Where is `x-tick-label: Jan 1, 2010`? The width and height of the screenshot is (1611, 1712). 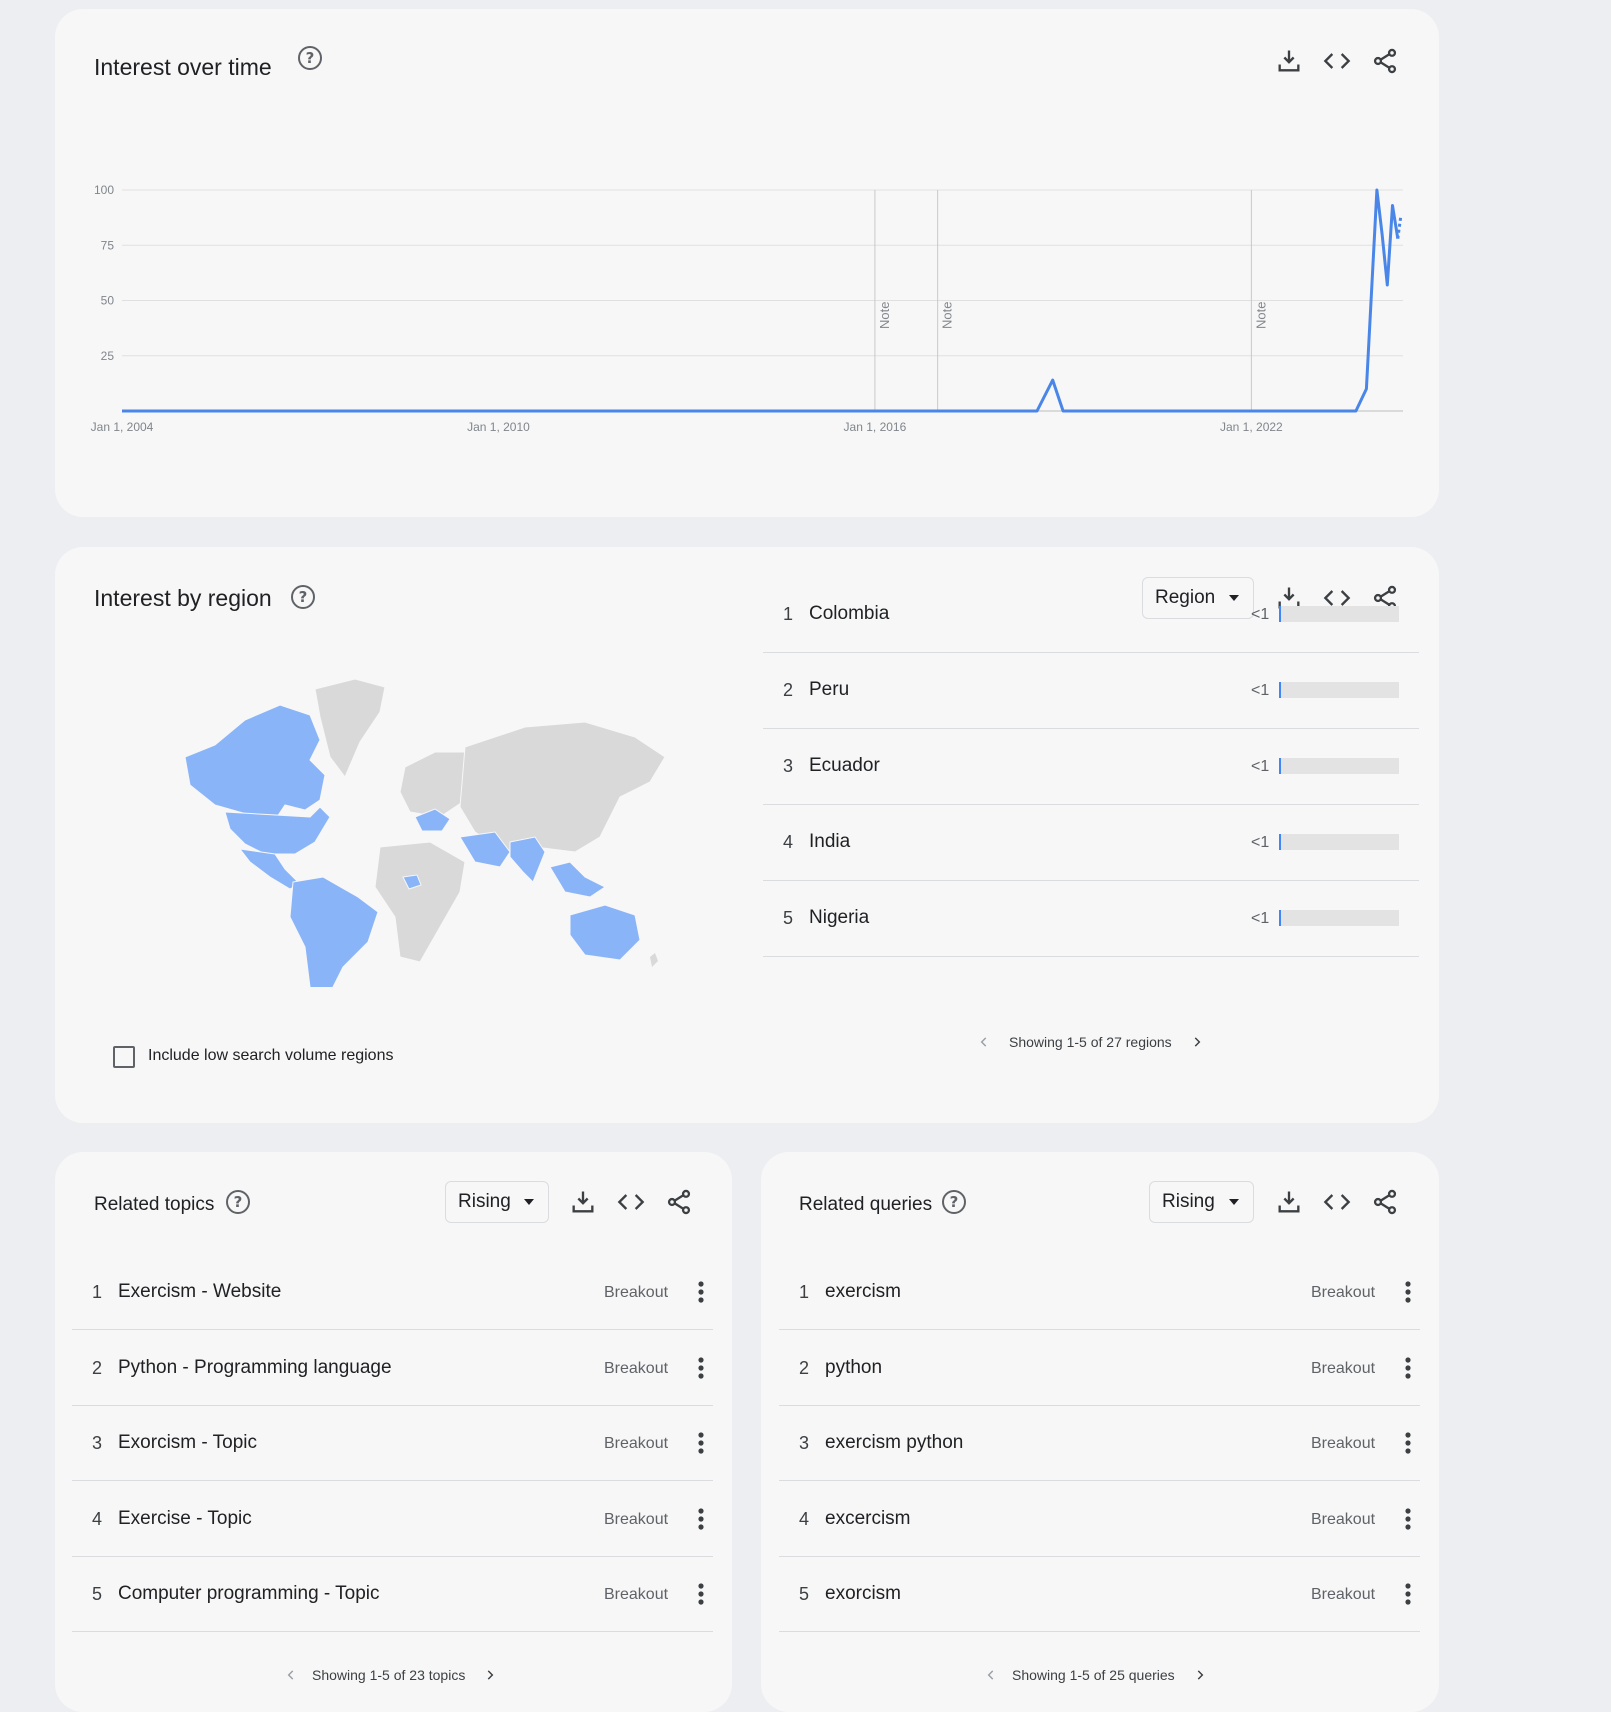 x-tick-label: Jan 1, 2010 is located at coordinates (498, 427).